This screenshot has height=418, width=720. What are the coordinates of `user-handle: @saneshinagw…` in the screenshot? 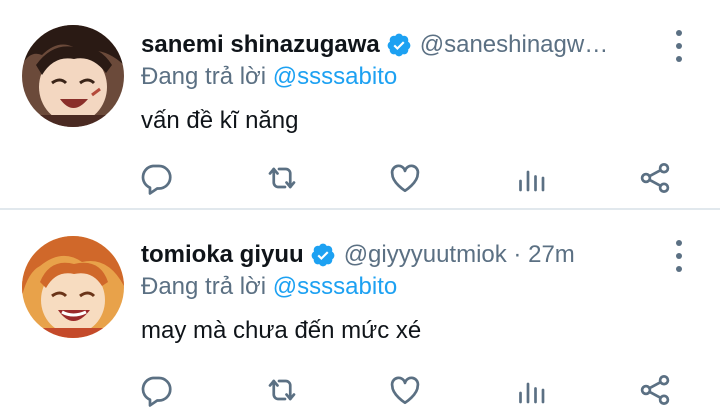 It's located at (514, 45).